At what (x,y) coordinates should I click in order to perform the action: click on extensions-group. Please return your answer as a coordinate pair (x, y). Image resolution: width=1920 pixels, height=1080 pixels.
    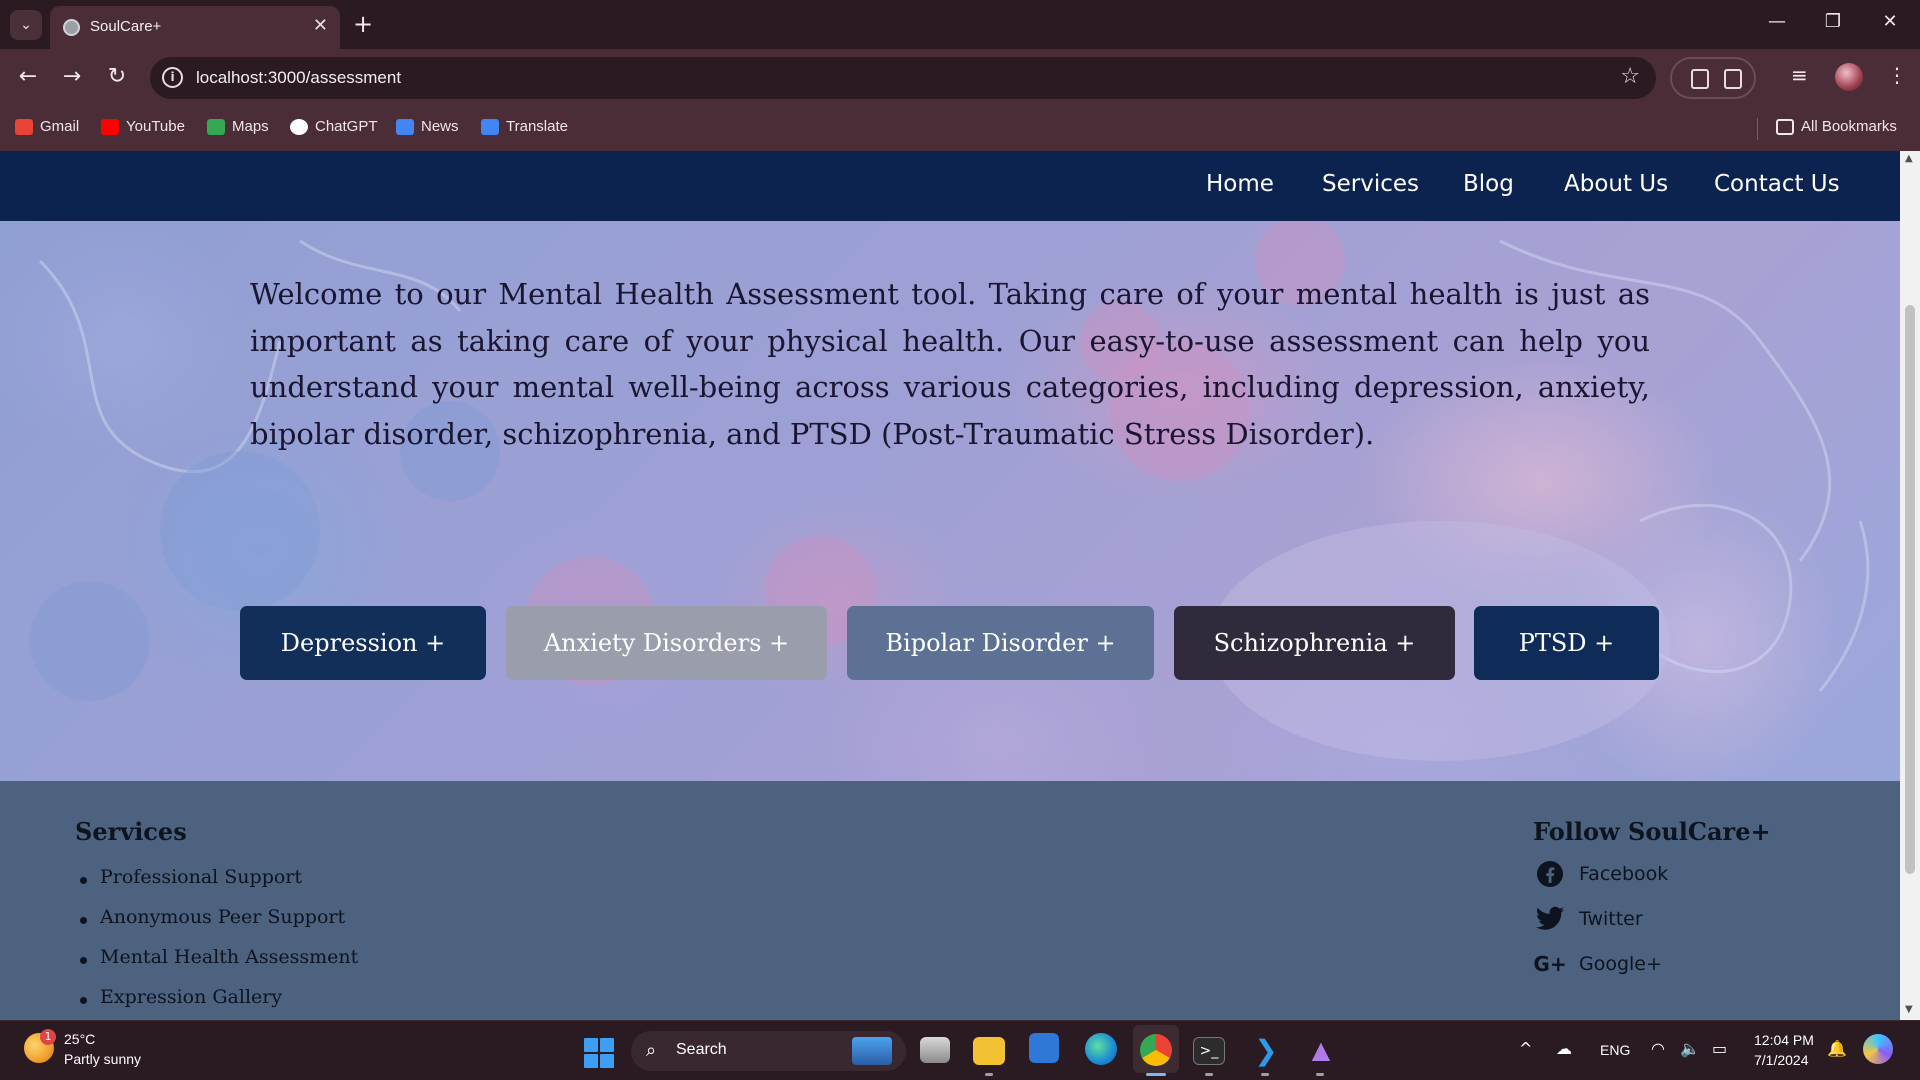
    Looking at the image, I should click on (1713, 78).